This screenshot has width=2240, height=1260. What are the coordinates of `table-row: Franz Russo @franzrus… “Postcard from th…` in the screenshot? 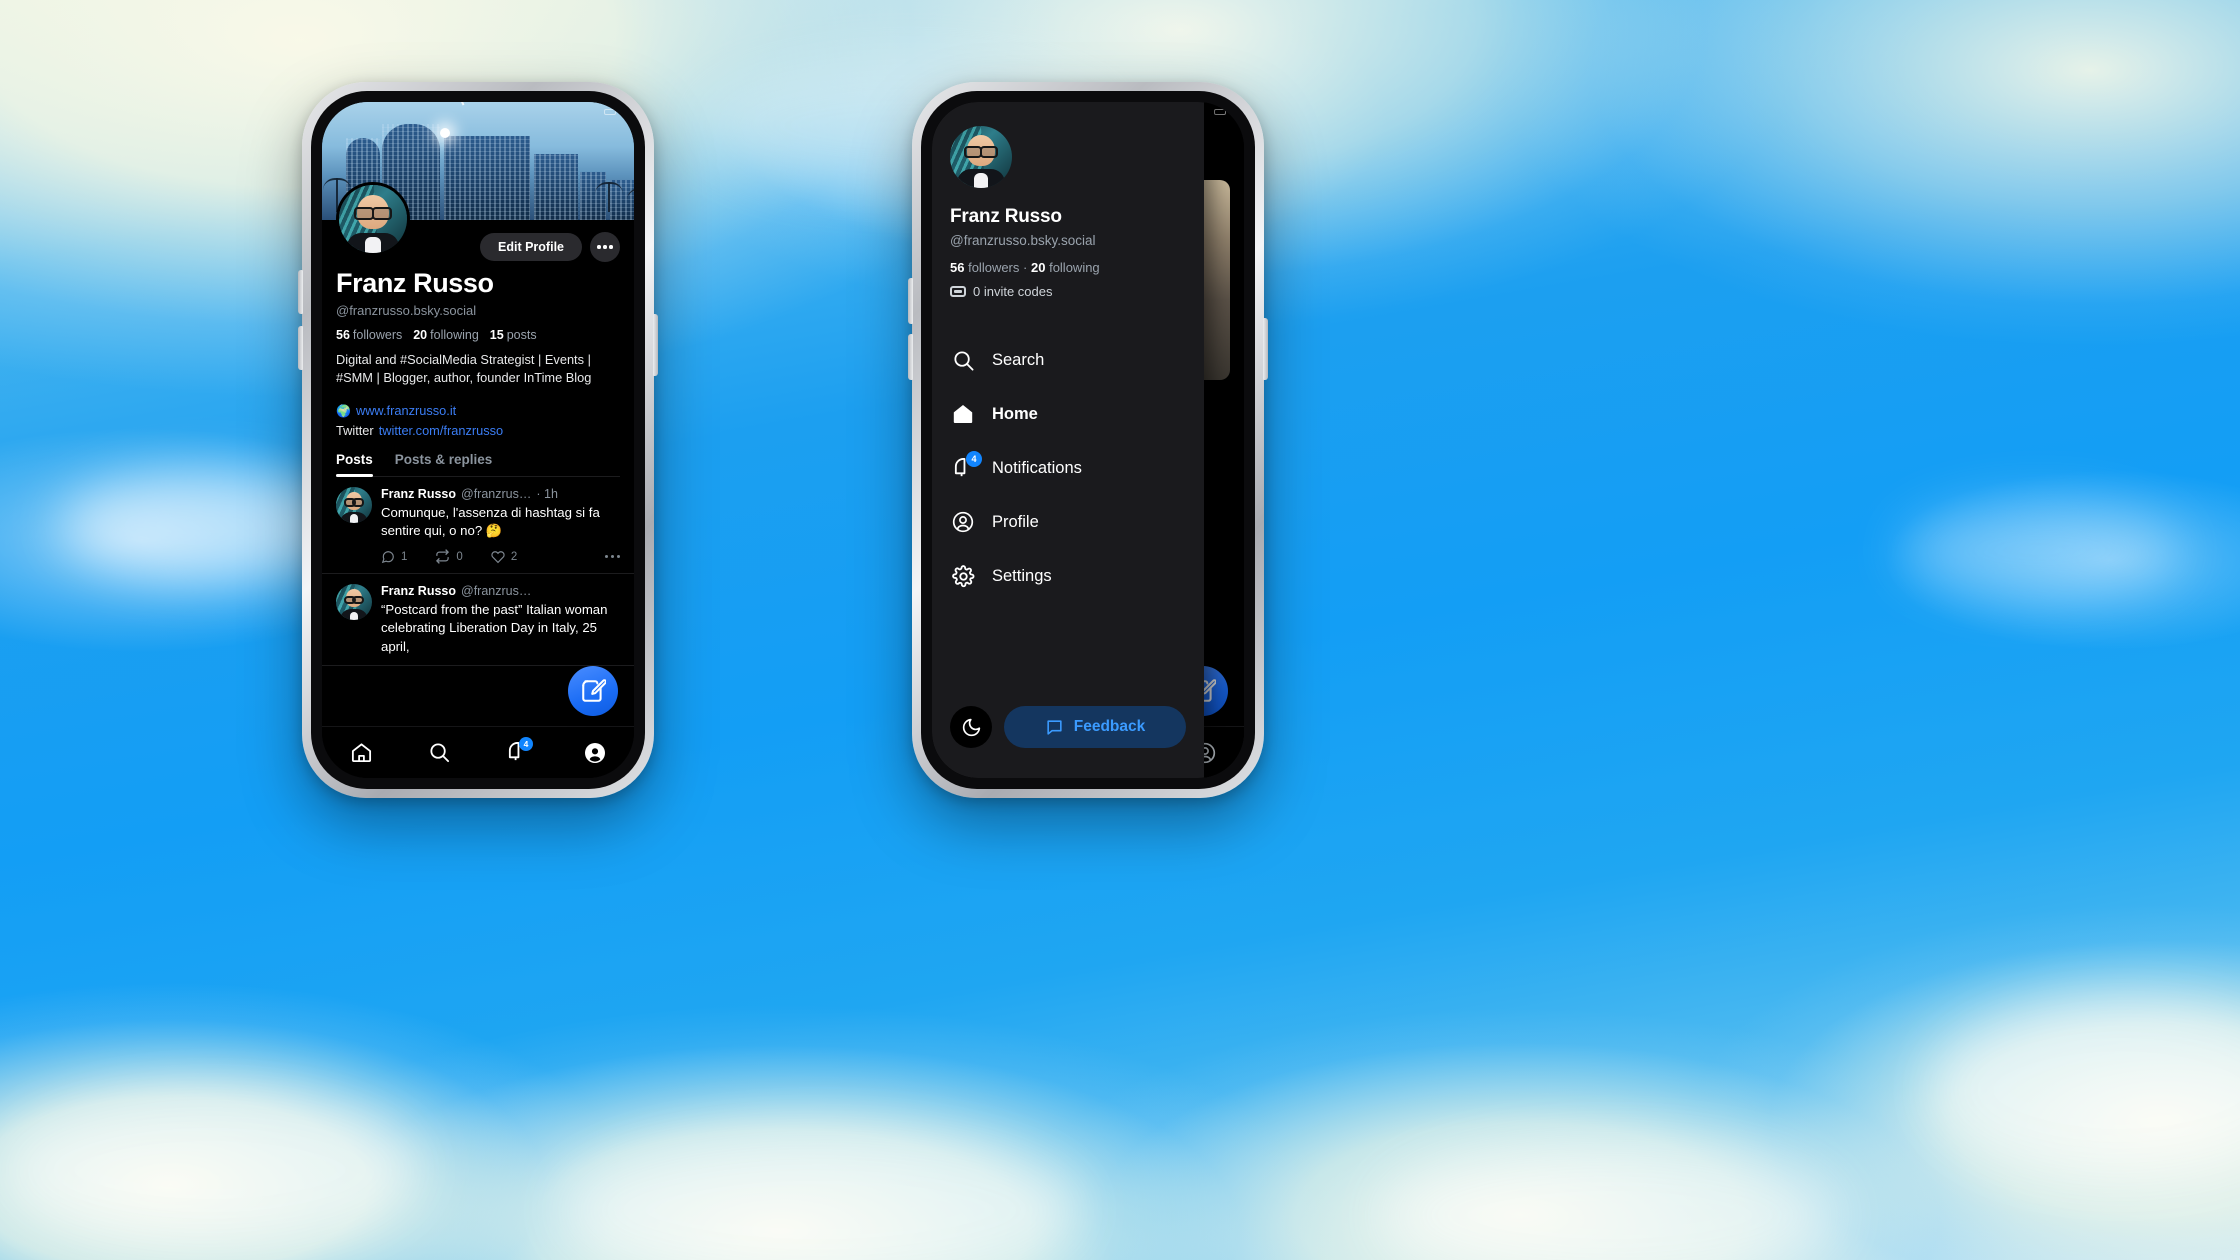 It's located at (478, 620).